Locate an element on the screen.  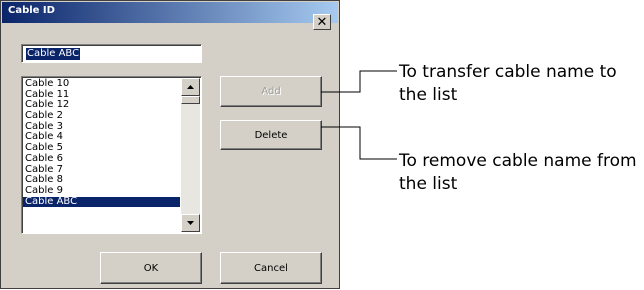
delete-button: Delete is located at coordinates (271, 135).